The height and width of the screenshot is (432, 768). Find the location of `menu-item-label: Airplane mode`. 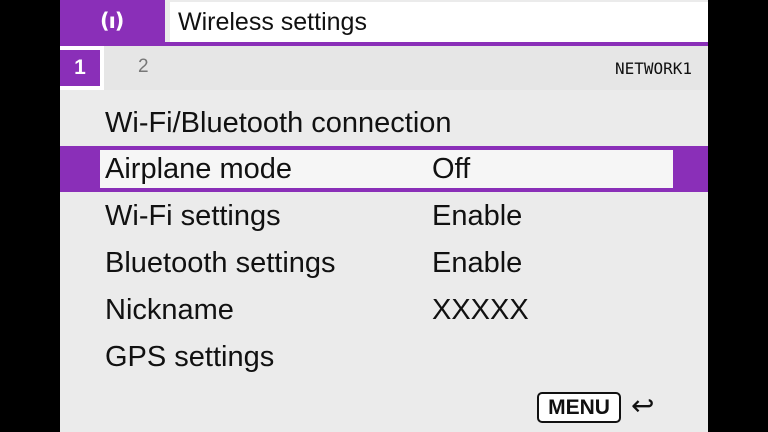

menu-item-label: Airplane mode is located at coordinates (198, 169).